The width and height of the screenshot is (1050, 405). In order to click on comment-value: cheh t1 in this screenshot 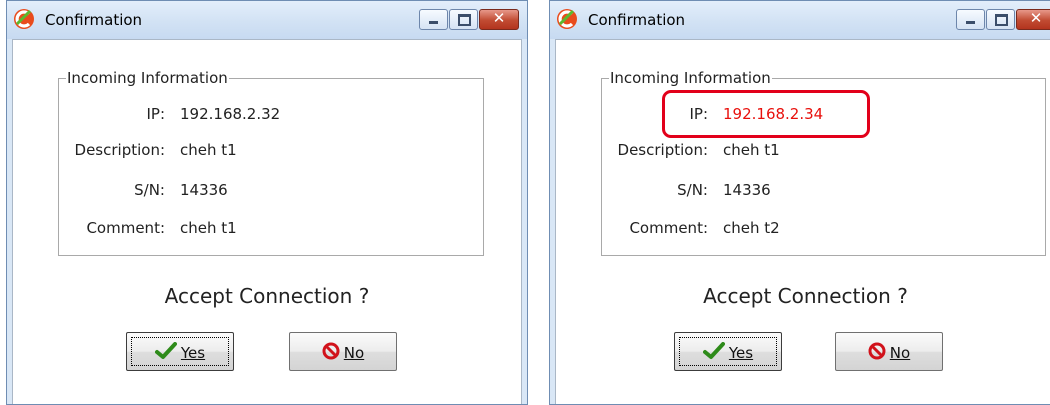, I will do `click(208, 228)`.